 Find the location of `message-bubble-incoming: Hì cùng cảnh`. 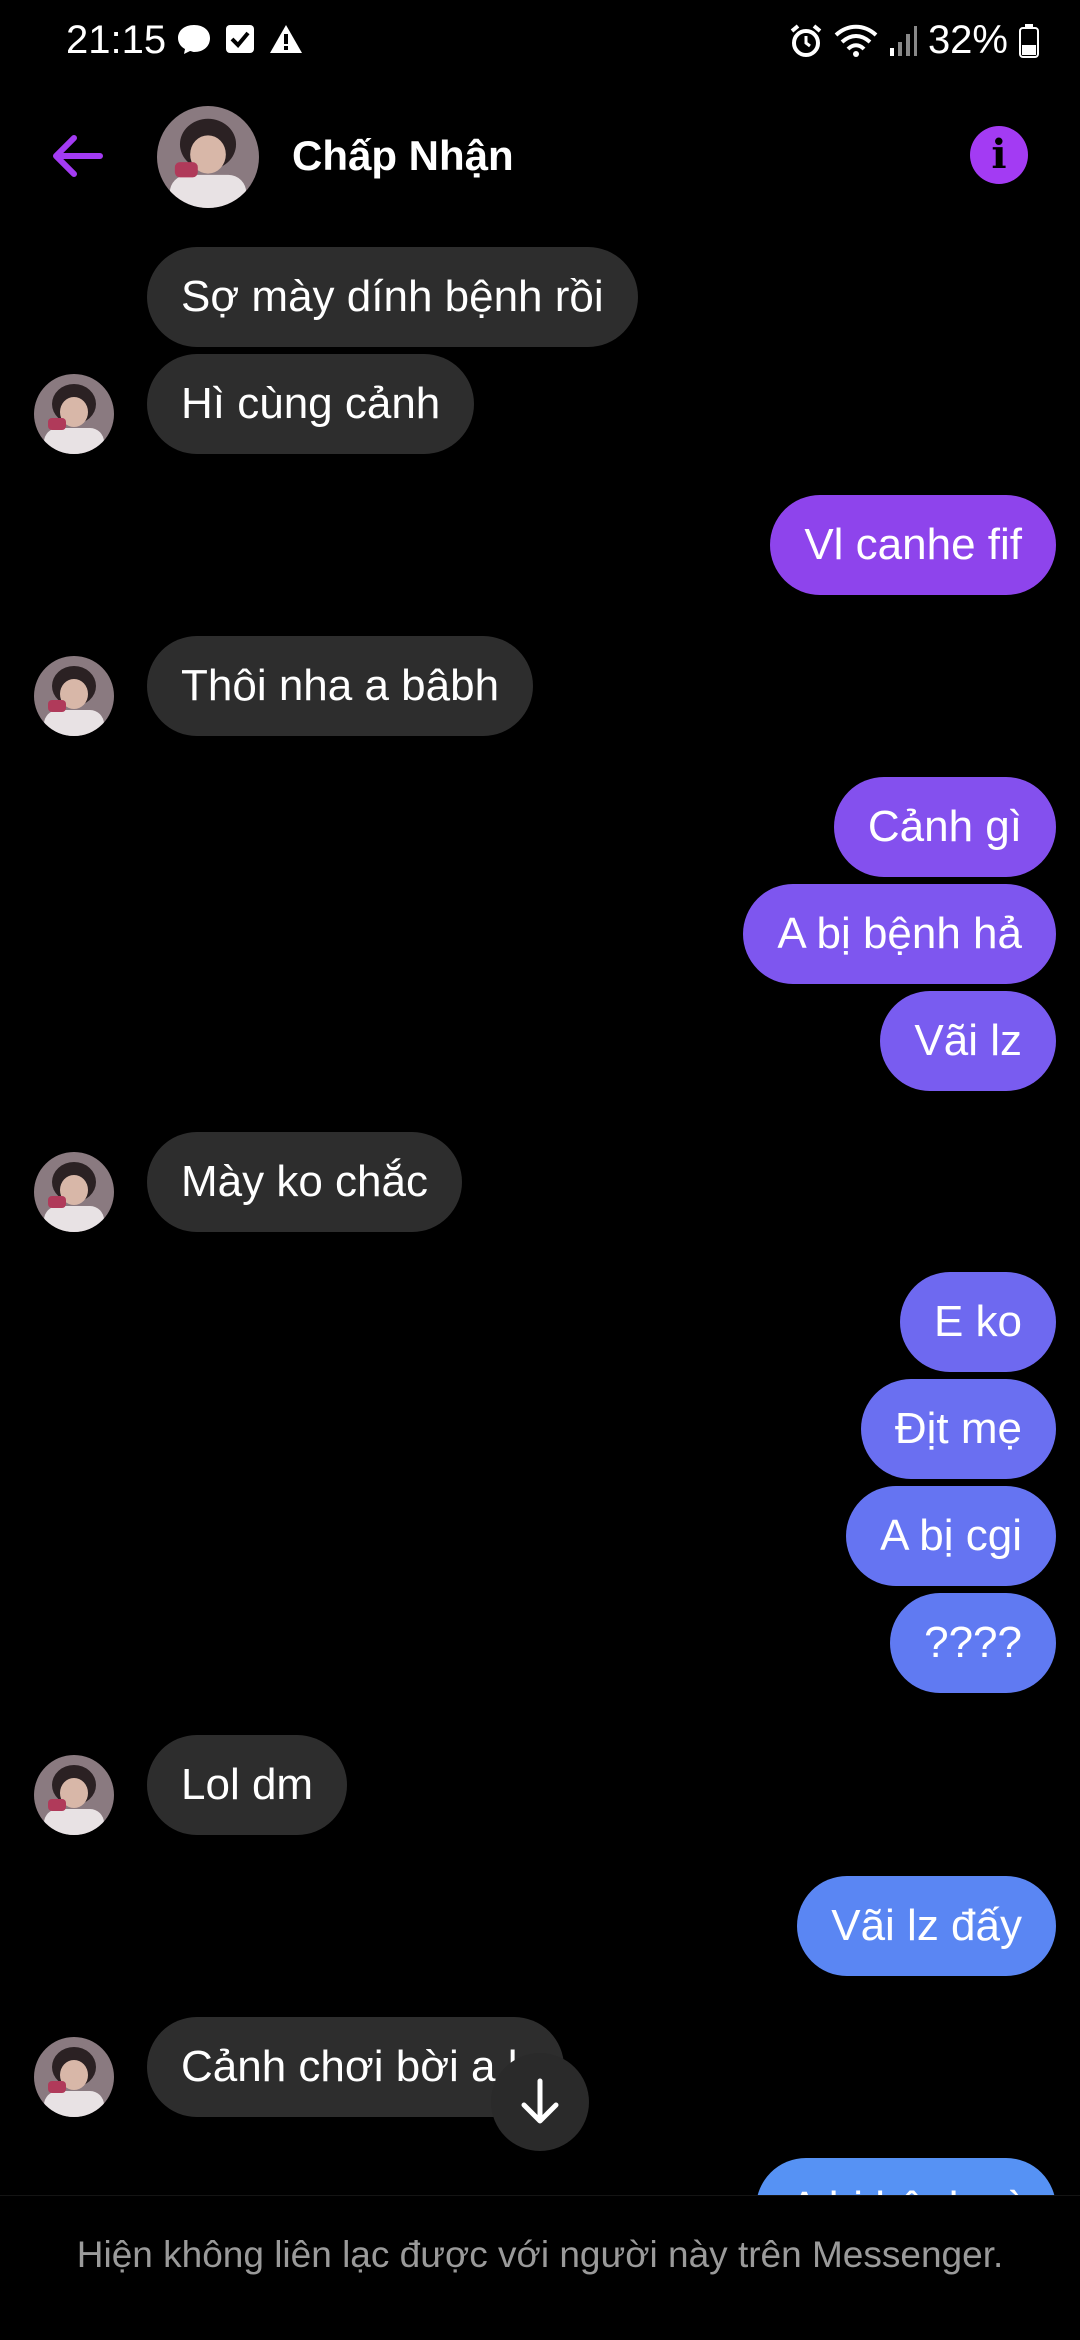

message-bubble-incoming: Hì cùng cảnh is located at coordinates (311, 404).